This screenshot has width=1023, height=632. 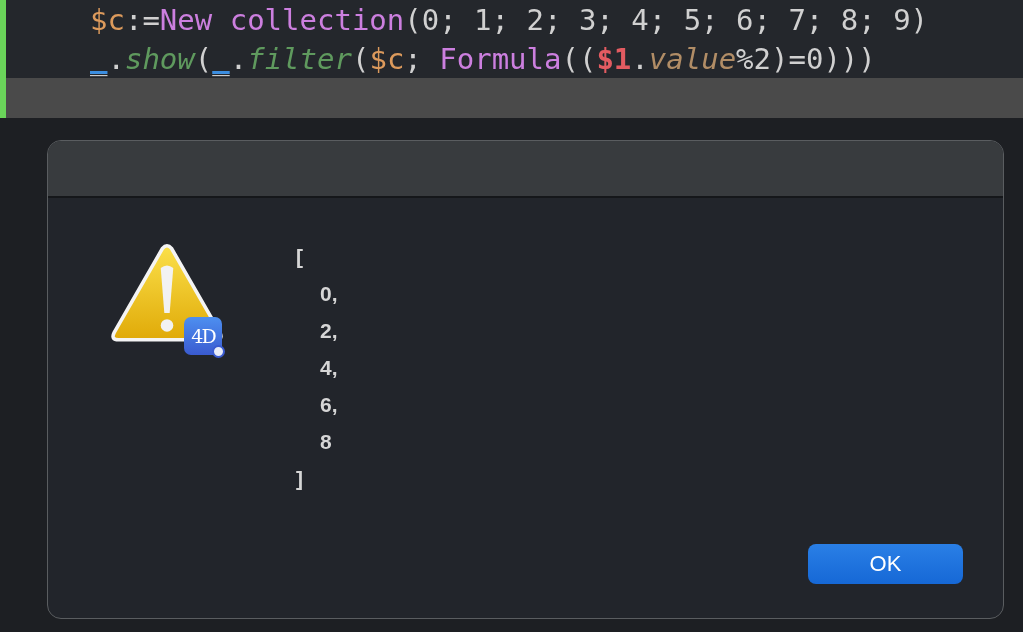 I want to click on ok-button: OK, so click(x=885, y=564).